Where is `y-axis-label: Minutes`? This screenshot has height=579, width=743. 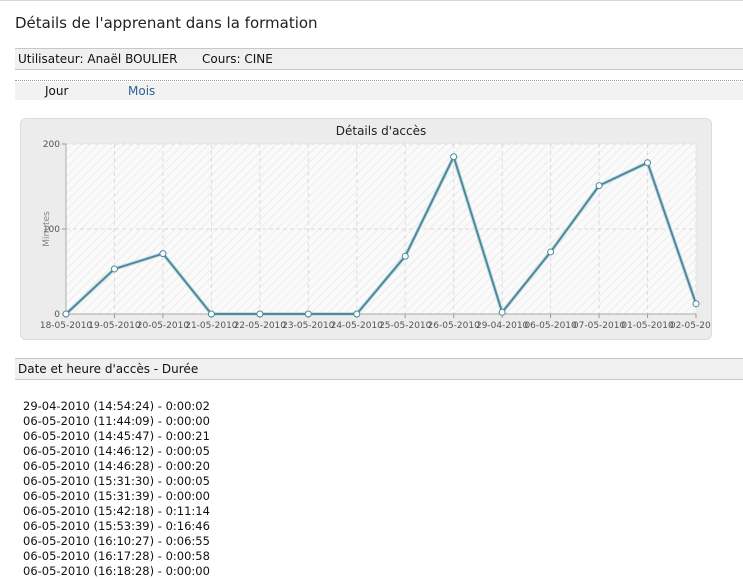
y-axis-label: Minutes is located at coordinates (47, 229).